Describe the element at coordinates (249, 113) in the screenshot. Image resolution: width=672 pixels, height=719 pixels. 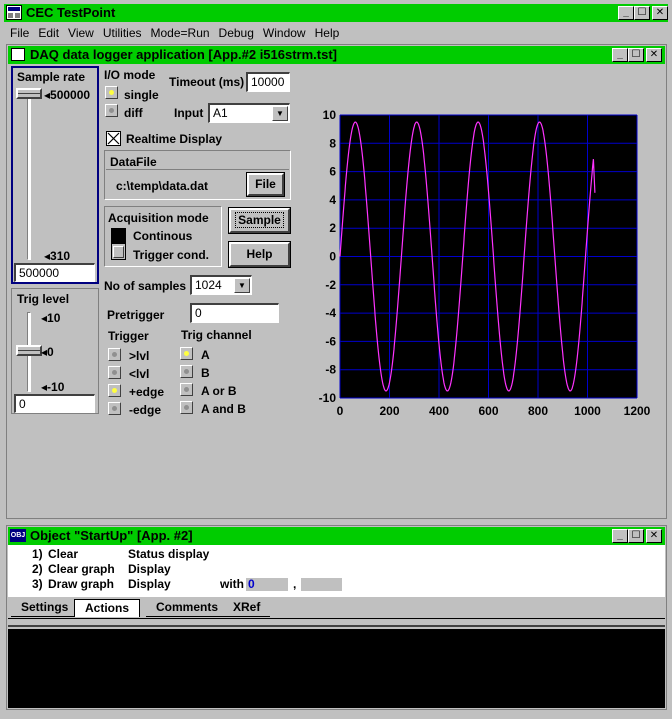
I see `input-select: A1 ▼` at that location.